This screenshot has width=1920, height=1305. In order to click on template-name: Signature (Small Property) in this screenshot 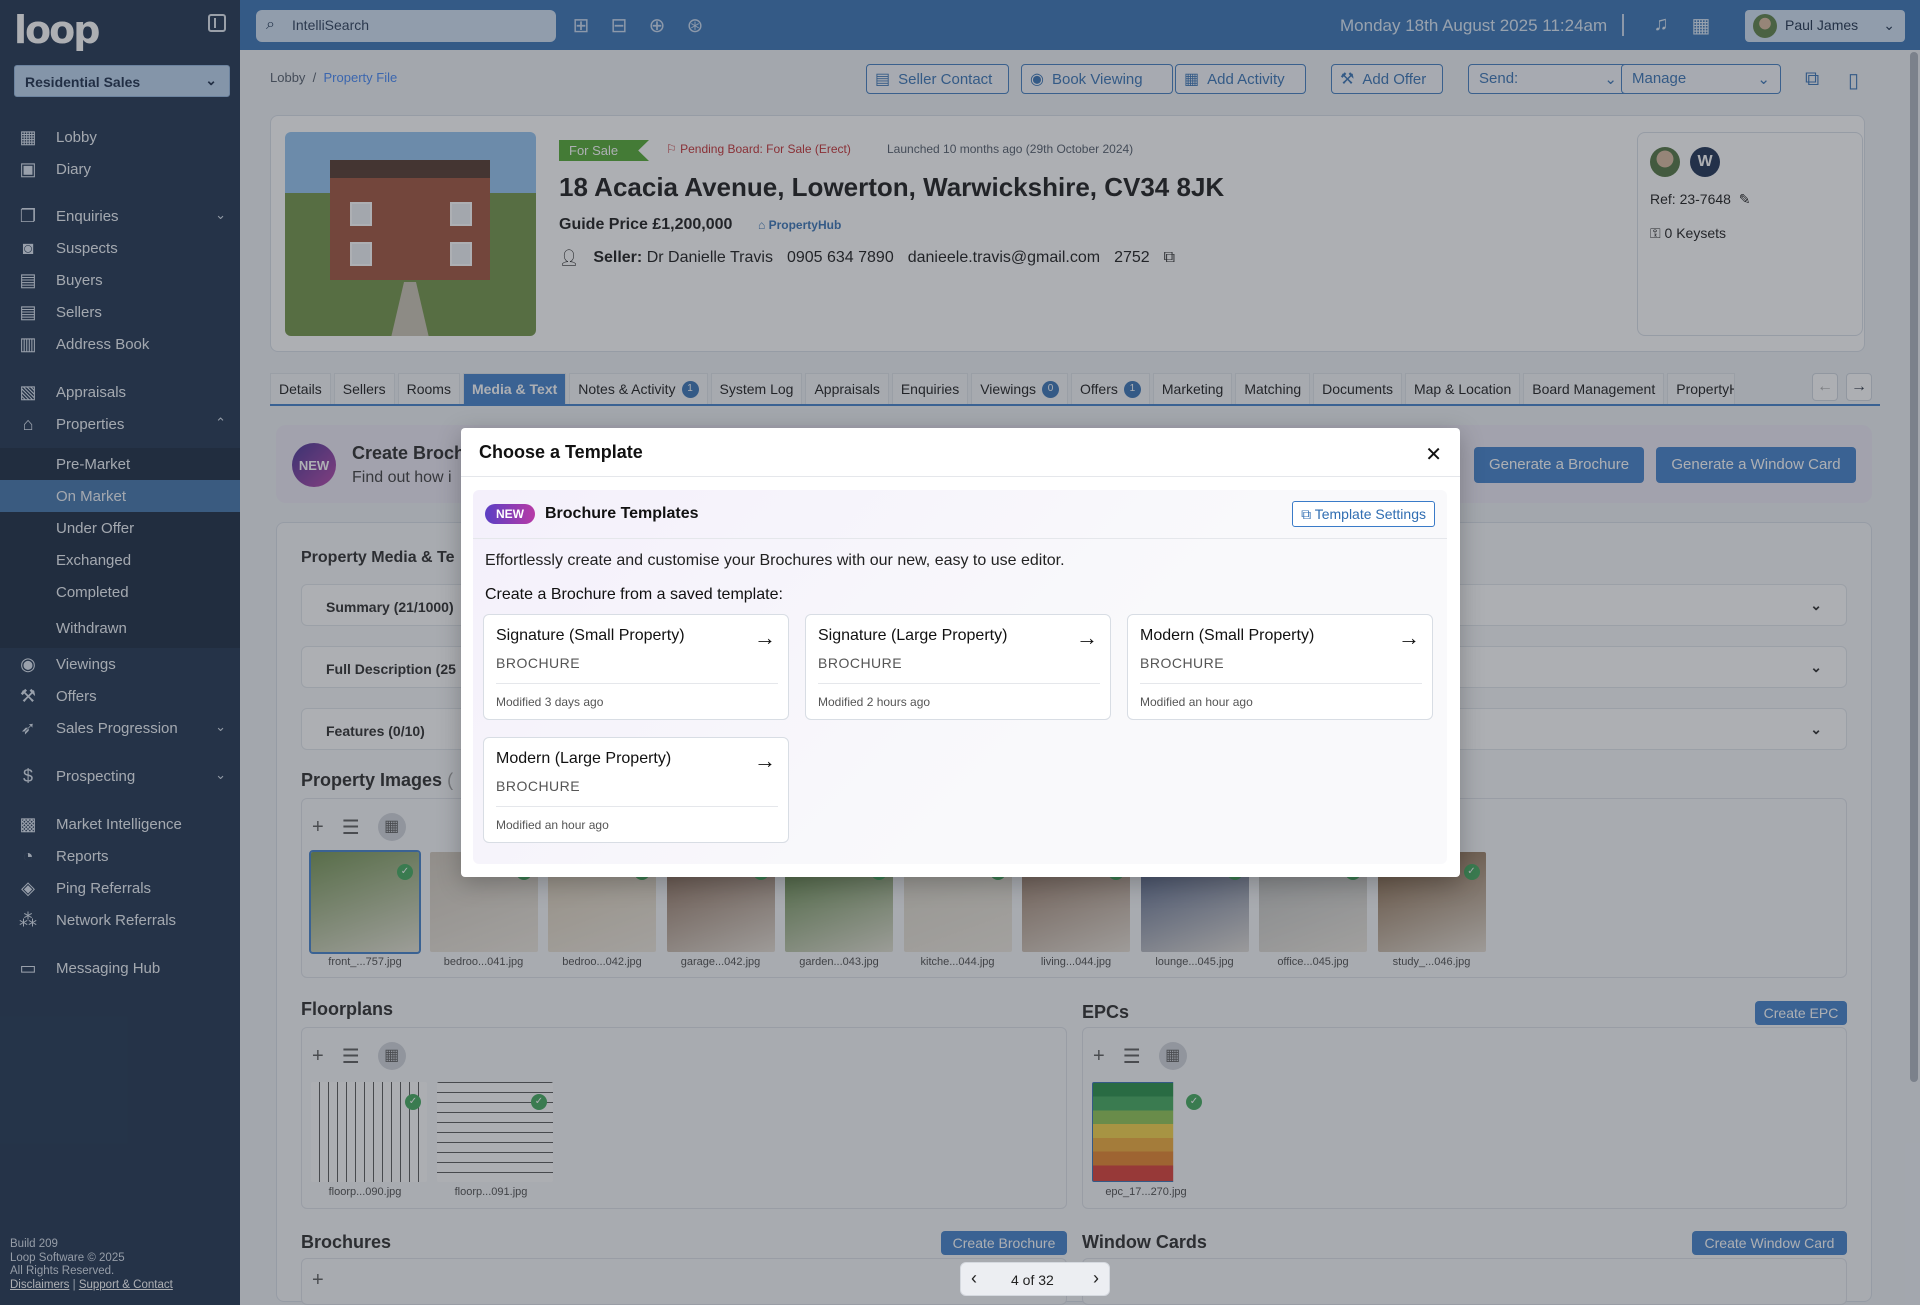, I will do `click(590, 635)`.